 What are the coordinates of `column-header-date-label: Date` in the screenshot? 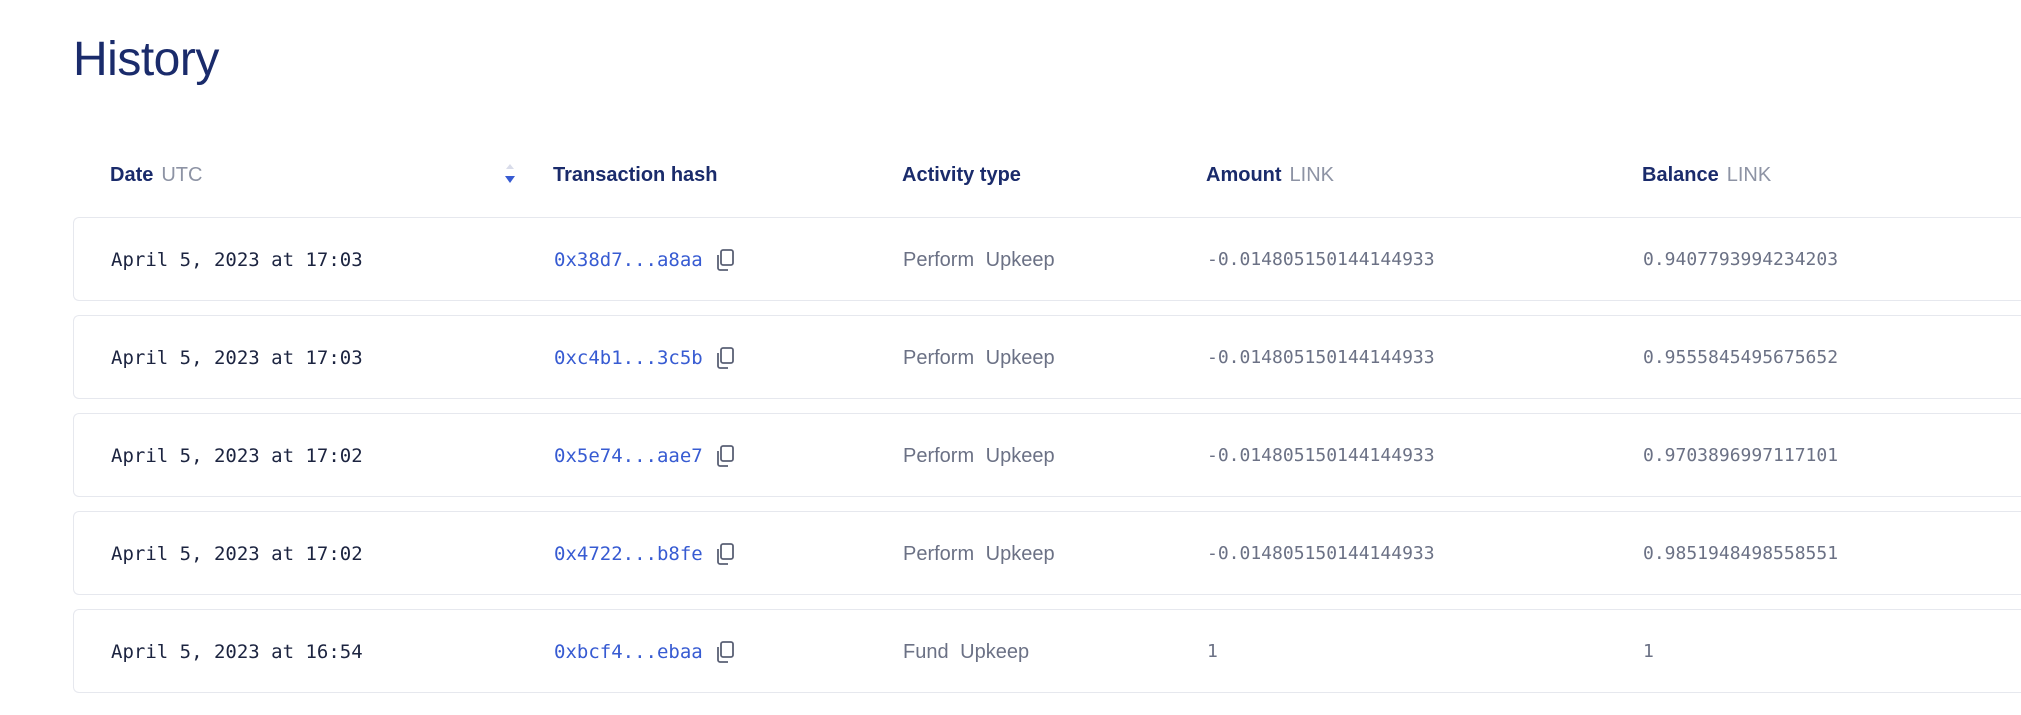 It's located at (132, 175).